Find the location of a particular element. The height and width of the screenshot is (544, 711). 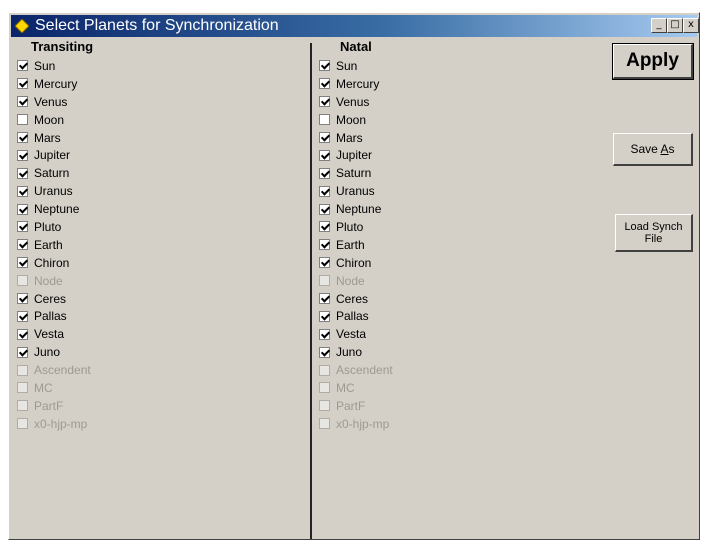

transiting-item: Sun is located at coordinates (54, 66).